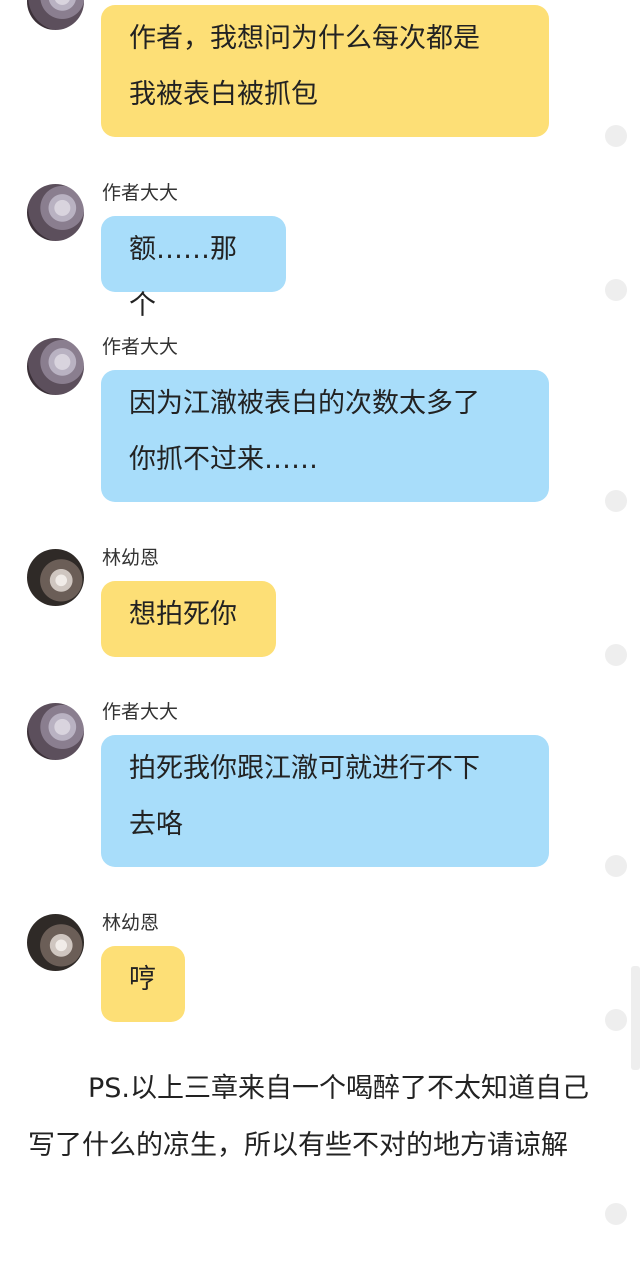 Image resolution: width=640 pixels, height=1280 pixels. Describe the element at coordinates (325, 801) in the screenshot. I see `message-bubble: 拍死我你跟江澈可就进行不下 去咯` at that location.